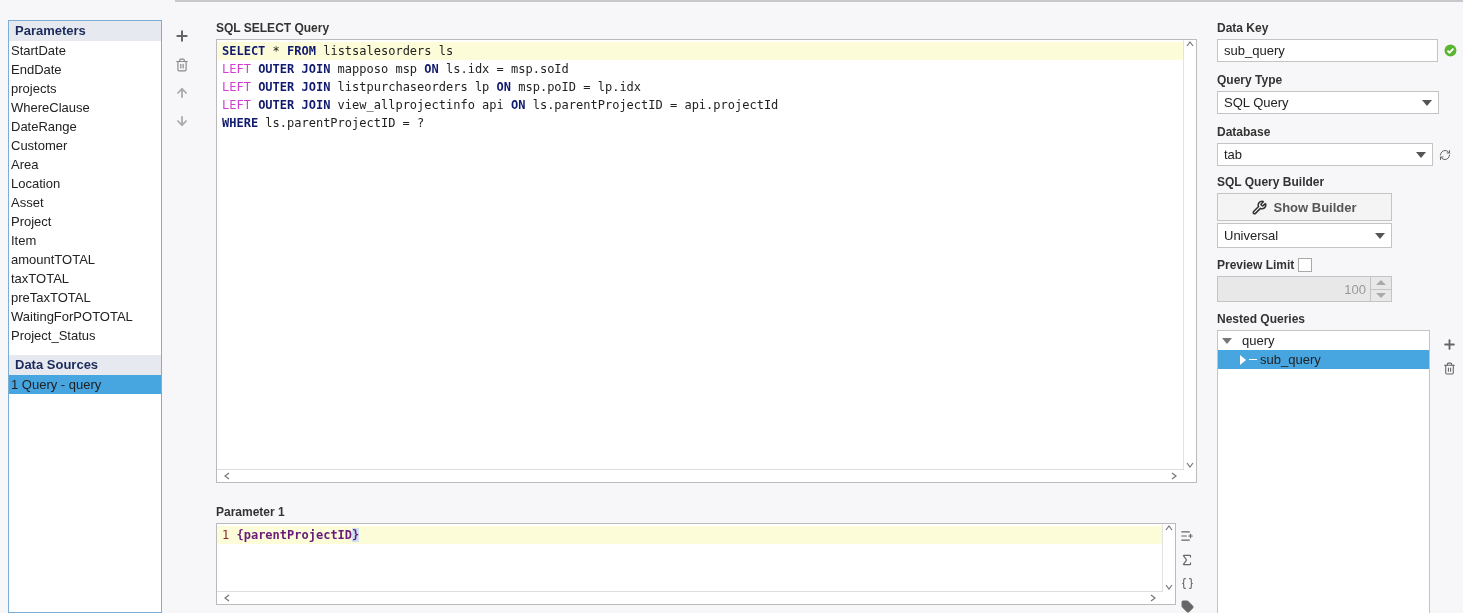 The height and width of the screenshot is (613, 1463). Describe the element at coordinates (251, 512) in the screenshot. I see `field-label: Parameter 1` at that location.